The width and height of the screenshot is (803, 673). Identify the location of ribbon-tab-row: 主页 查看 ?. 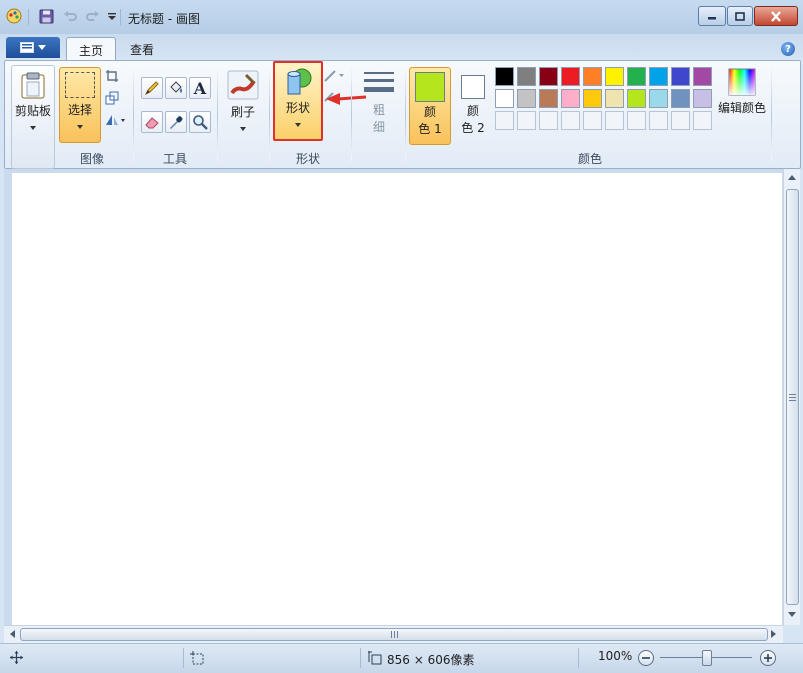
(401, 48).